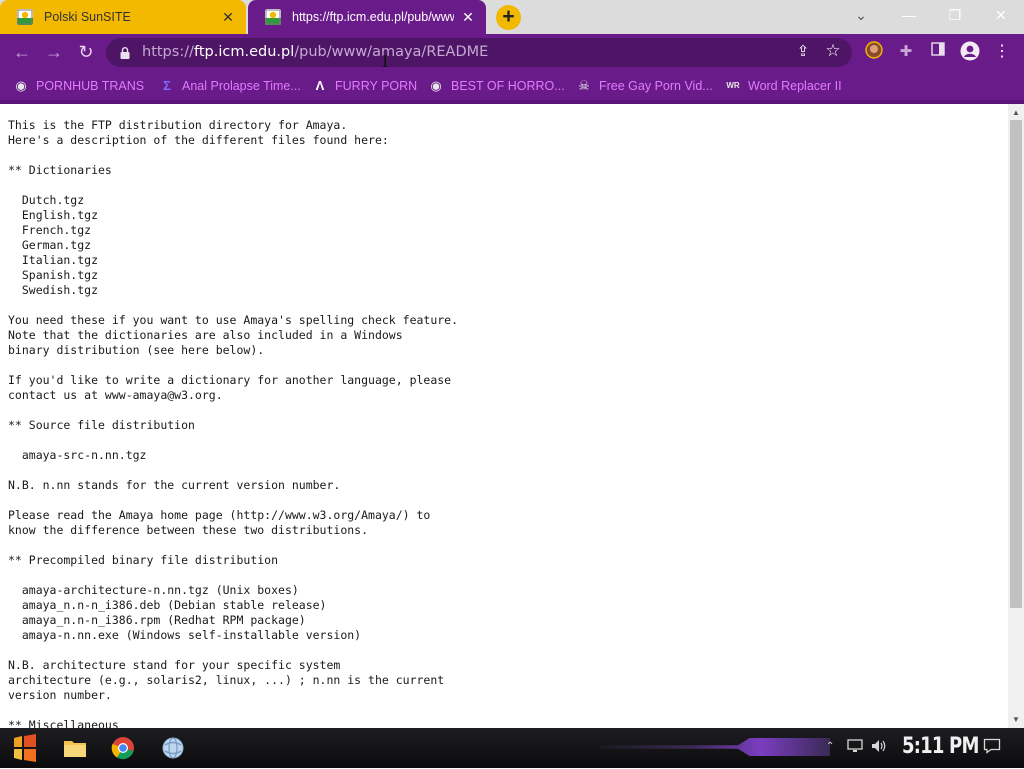 The image size is (1024, 769). What do you see at coordinates (22, 52) in the screenshot?
I see `back-icon: ←` at bounding box center [22, 52].